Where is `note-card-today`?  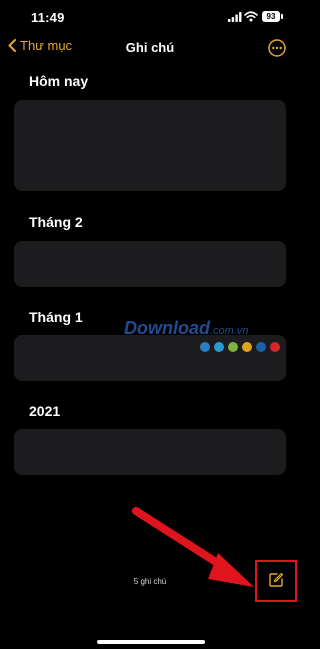 note-card-today is located at coordinates (150, 145).